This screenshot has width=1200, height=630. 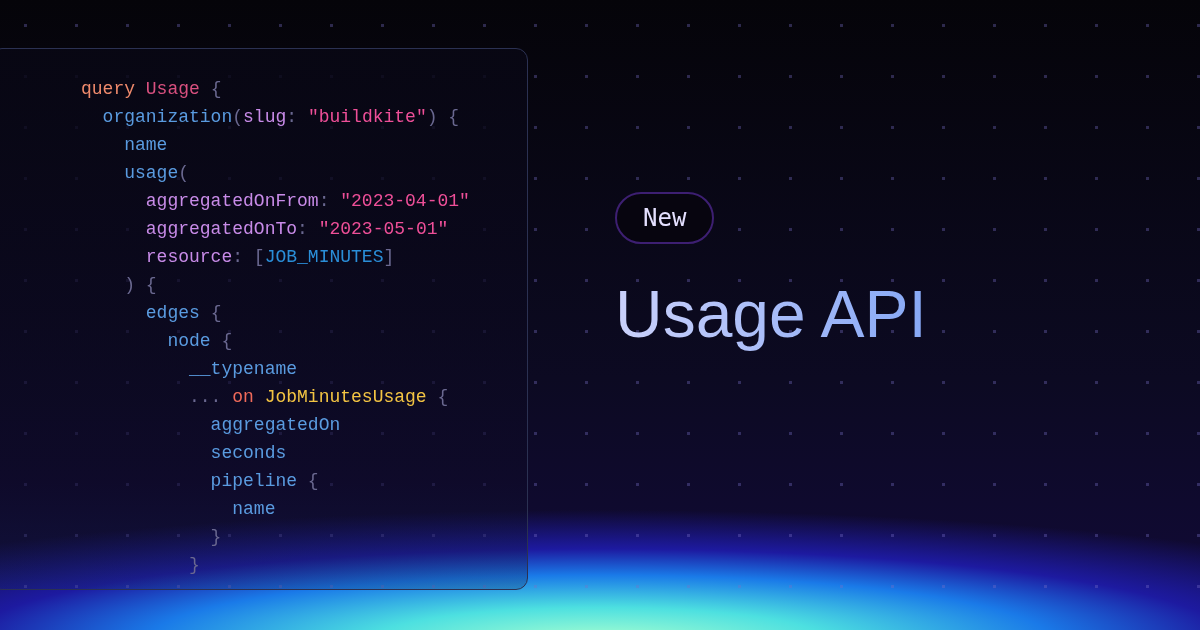 What do you see at coordinates (404, 201) in the screenshot?
I see `code-token: "2023-04-01"` at bounding box center [404, 201].